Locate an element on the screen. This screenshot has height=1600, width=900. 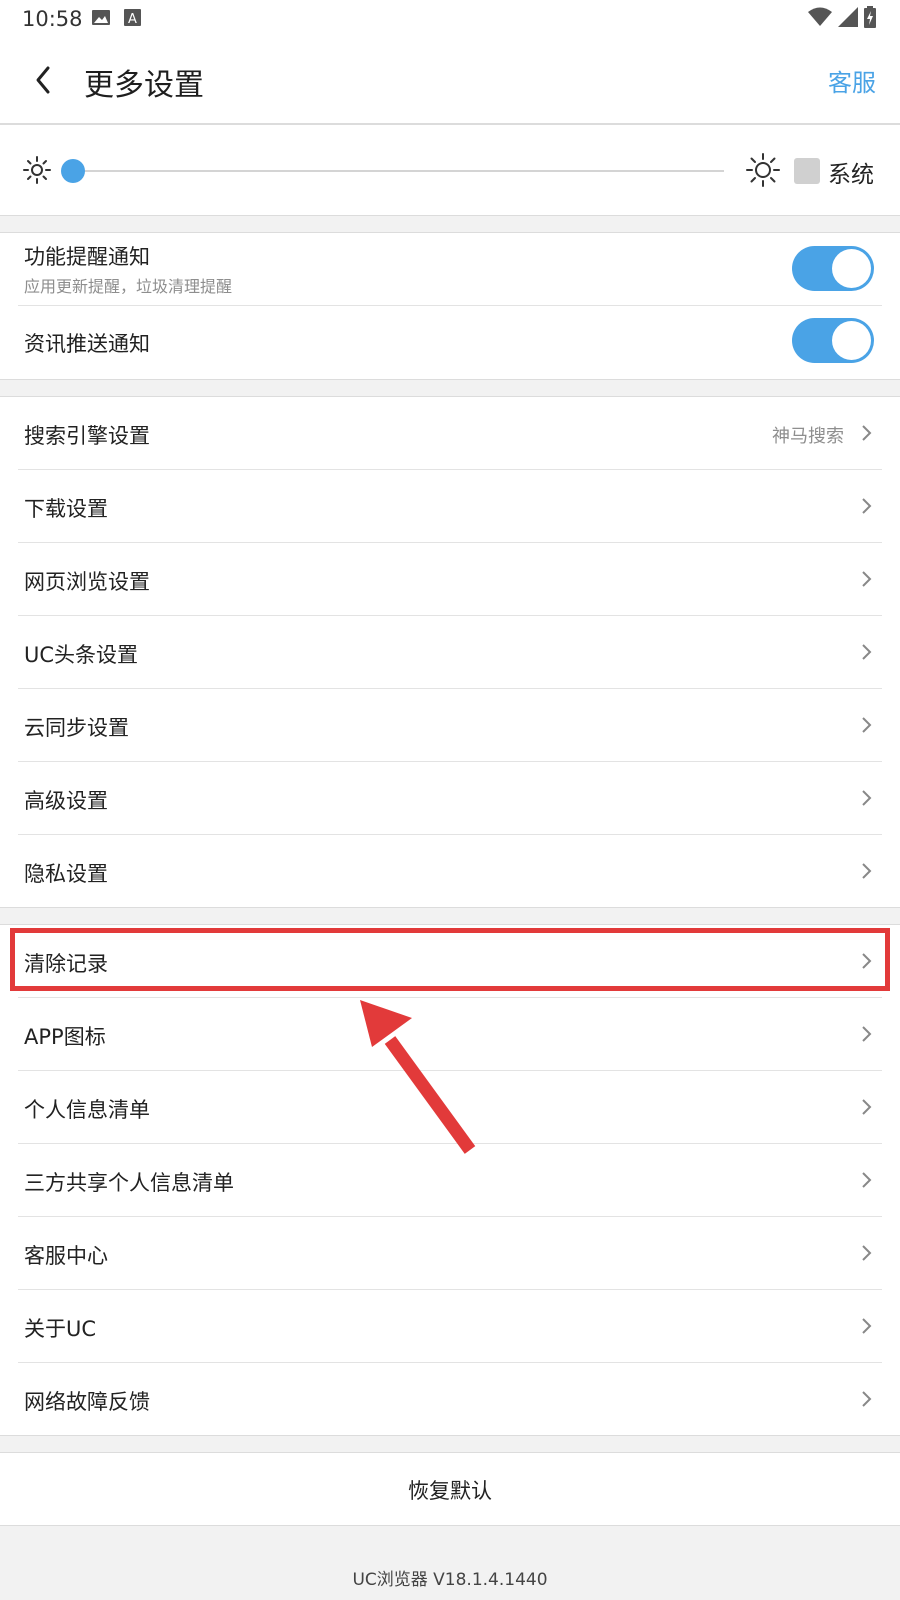
item-label: 关于UC is located at coordinates (60, 1329).